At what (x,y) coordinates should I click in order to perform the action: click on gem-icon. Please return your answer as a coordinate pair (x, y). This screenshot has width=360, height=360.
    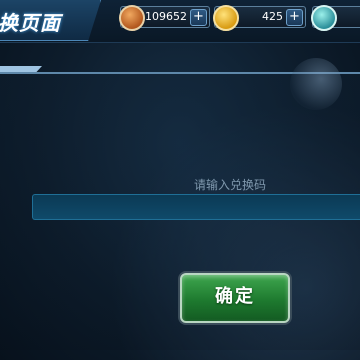
    Looking at the image, I should click on (324, 18).